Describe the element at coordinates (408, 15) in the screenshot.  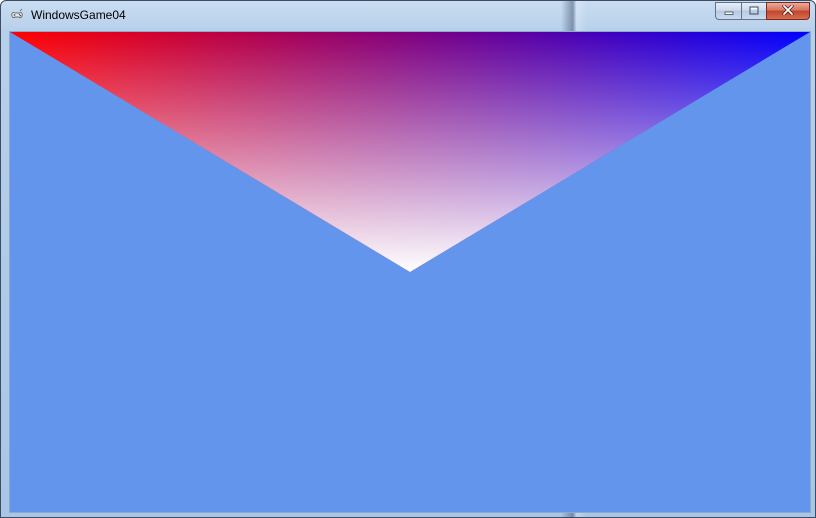
I see `title-bar: WindowsGame04` at that location.